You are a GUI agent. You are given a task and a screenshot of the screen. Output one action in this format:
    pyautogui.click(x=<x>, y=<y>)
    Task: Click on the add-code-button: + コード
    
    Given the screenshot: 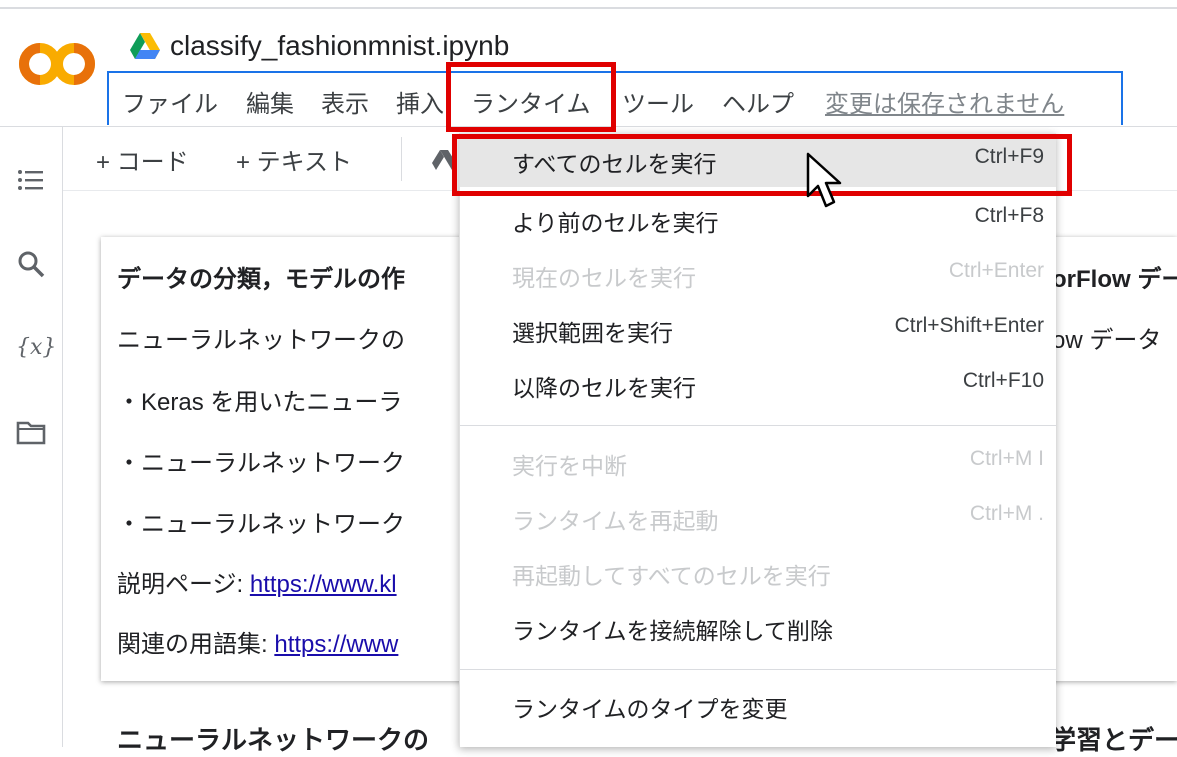 What is the action you would take?
    pyautogui.click(x=142, y=159)
    